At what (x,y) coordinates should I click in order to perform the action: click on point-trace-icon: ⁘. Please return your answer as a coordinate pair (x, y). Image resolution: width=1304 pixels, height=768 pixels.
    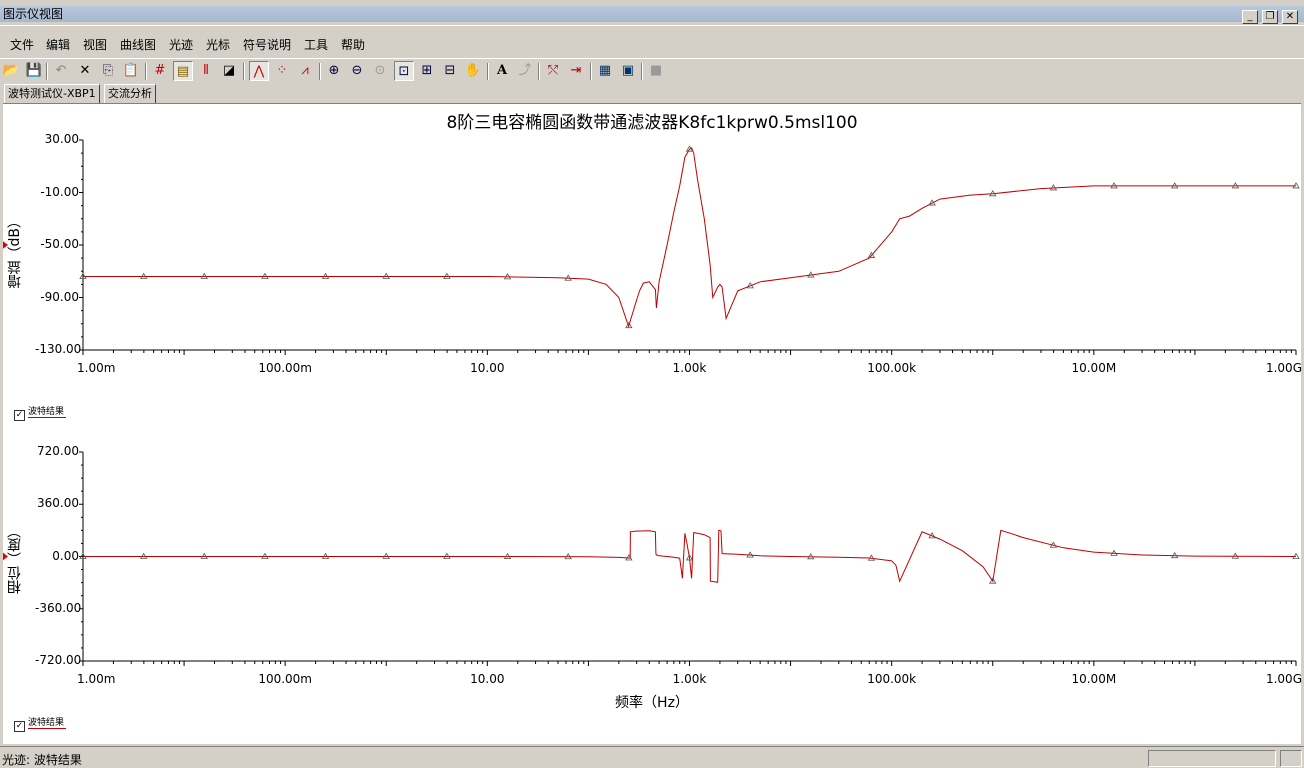
    Looking at the image, I should click on (282, 71).